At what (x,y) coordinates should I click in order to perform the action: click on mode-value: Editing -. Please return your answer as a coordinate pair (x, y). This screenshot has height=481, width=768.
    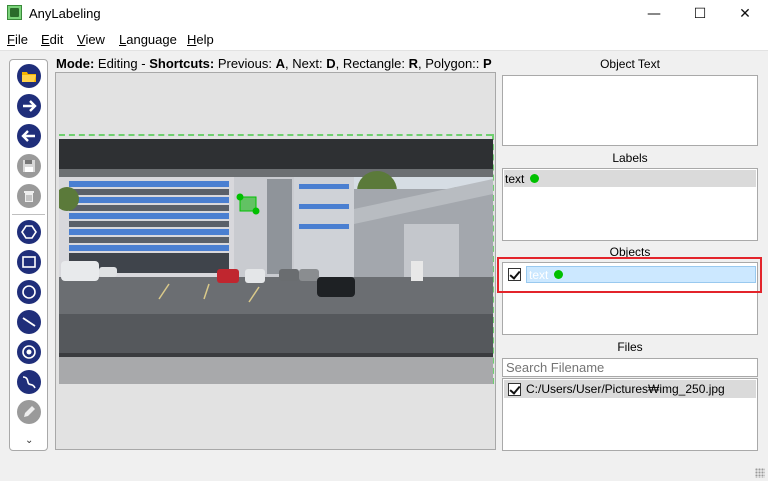
    Looking at the image, I should click on (122, 63).